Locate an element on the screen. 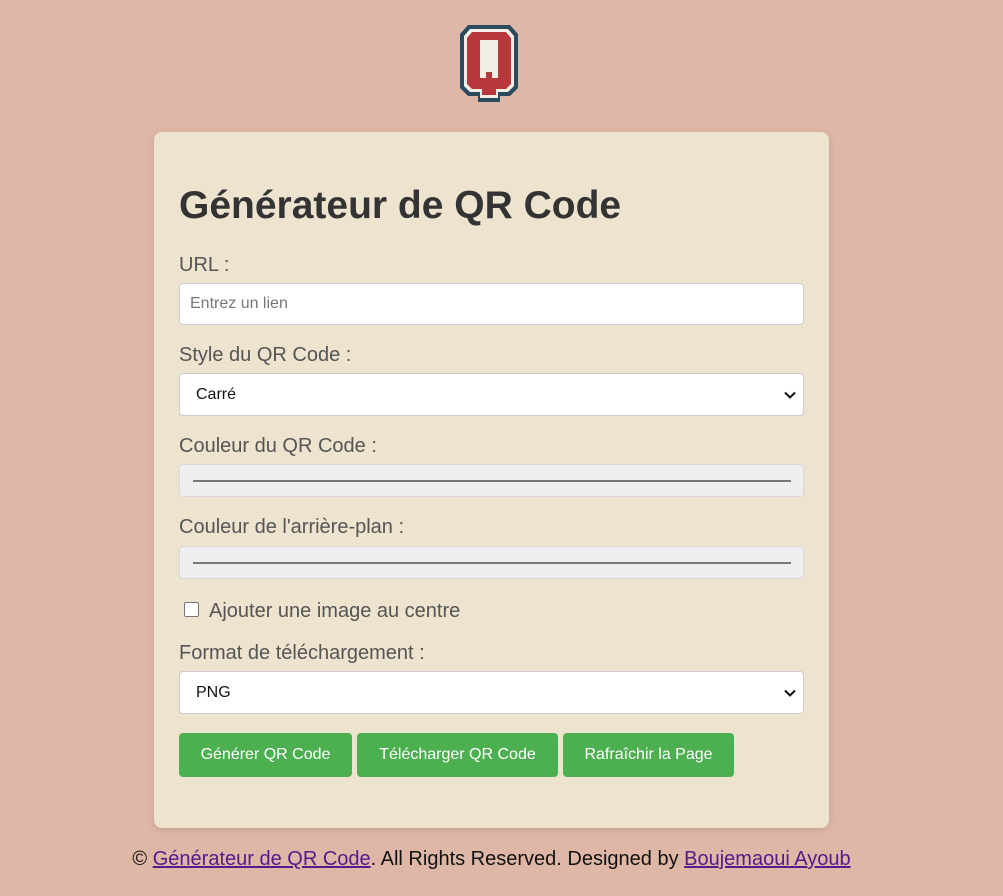 This screenshot has height=896, width=1003. format-select: PNG is located at coordinates (491, 692).